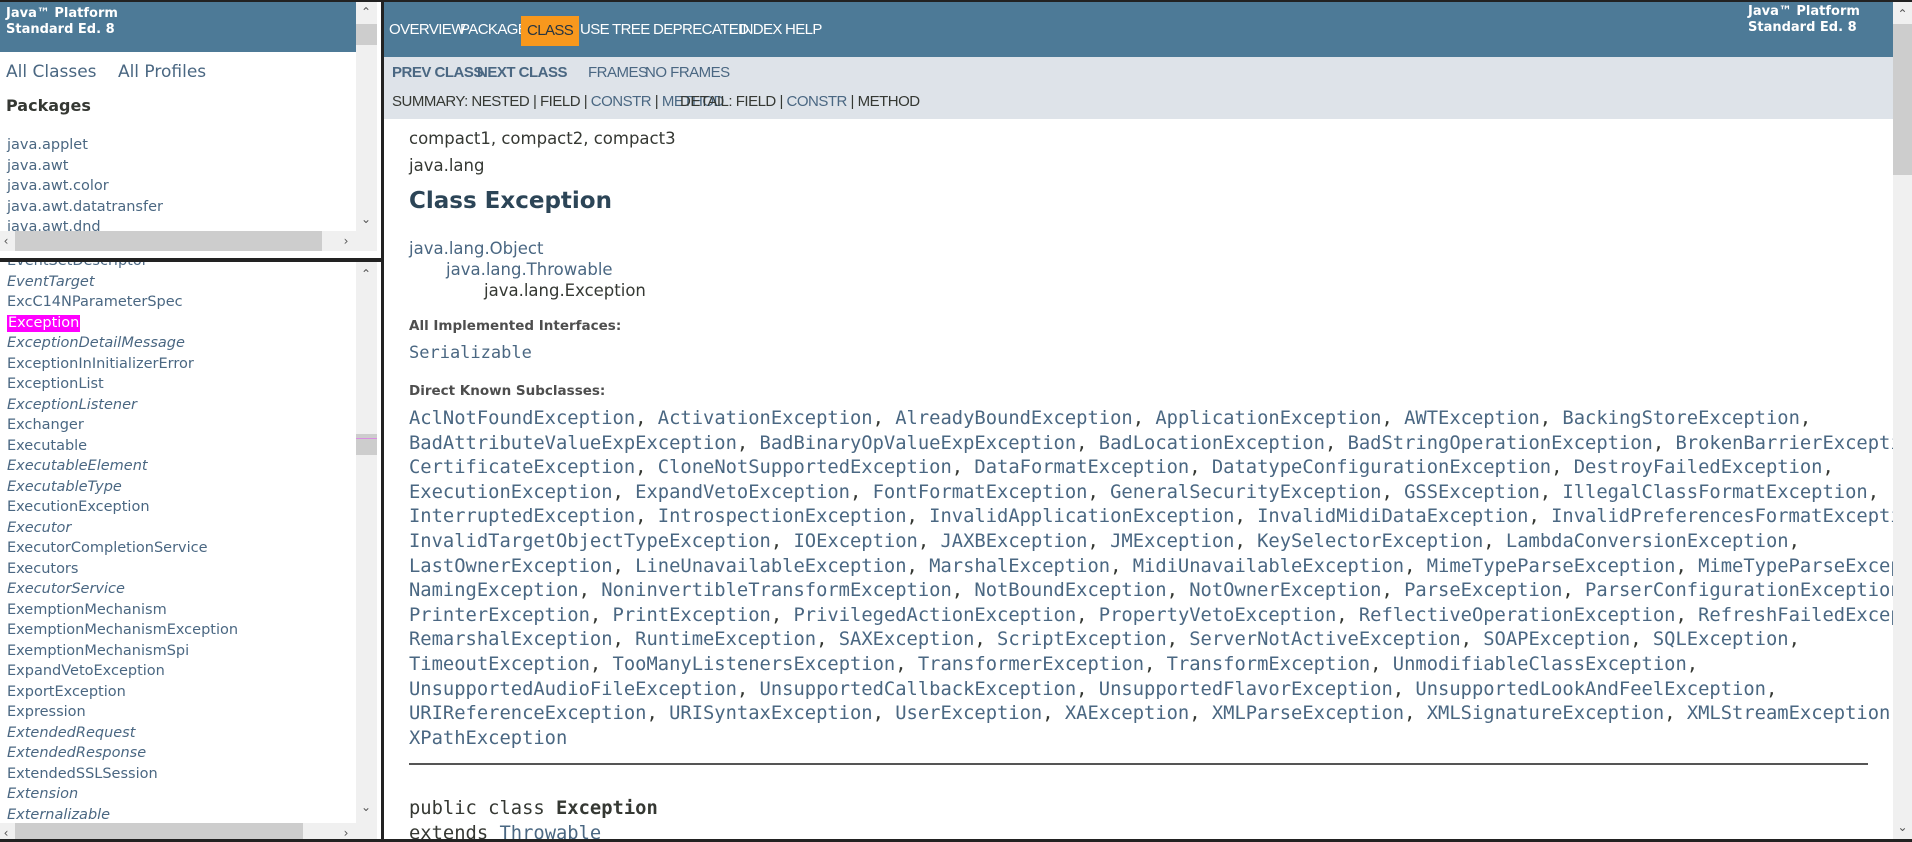 This screenshot has width=1912, height=842. What do you see at coordinates (631, 30) in the screenshot?
I see `nav-tree: TREE` at bounding box center [631, 30].